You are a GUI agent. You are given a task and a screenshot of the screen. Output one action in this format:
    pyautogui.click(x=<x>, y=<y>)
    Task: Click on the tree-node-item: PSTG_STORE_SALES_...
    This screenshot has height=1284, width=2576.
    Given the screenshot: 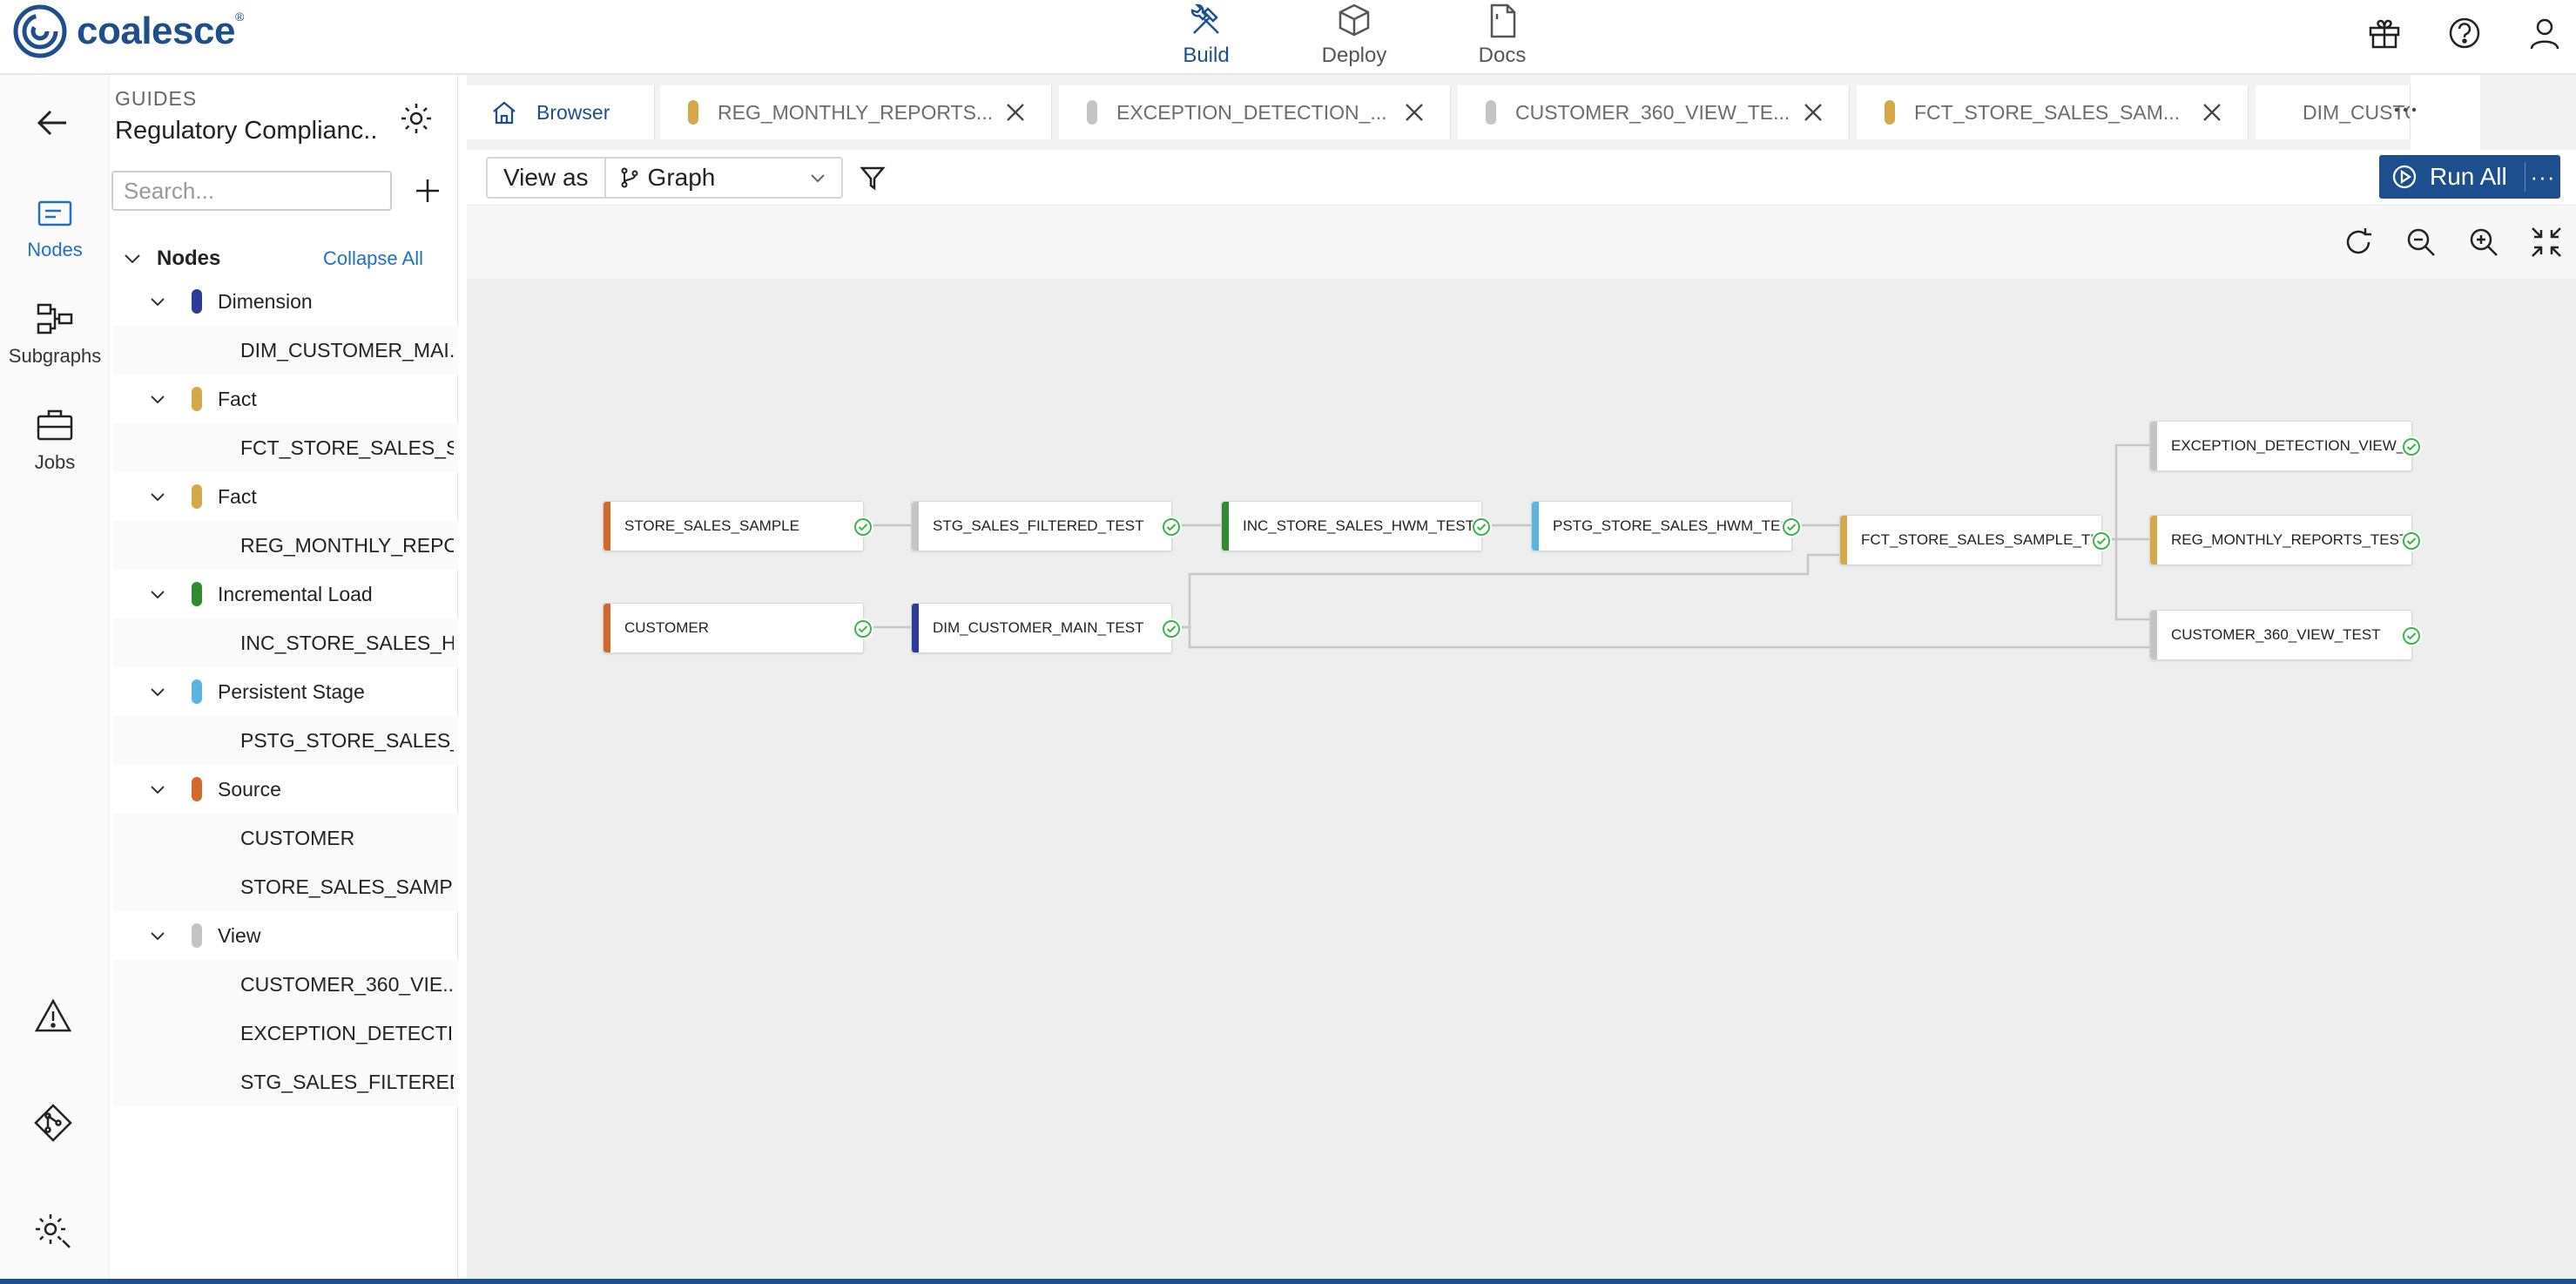 What is the action you would take?
    pyautogui.click(x=285, y=741)
    